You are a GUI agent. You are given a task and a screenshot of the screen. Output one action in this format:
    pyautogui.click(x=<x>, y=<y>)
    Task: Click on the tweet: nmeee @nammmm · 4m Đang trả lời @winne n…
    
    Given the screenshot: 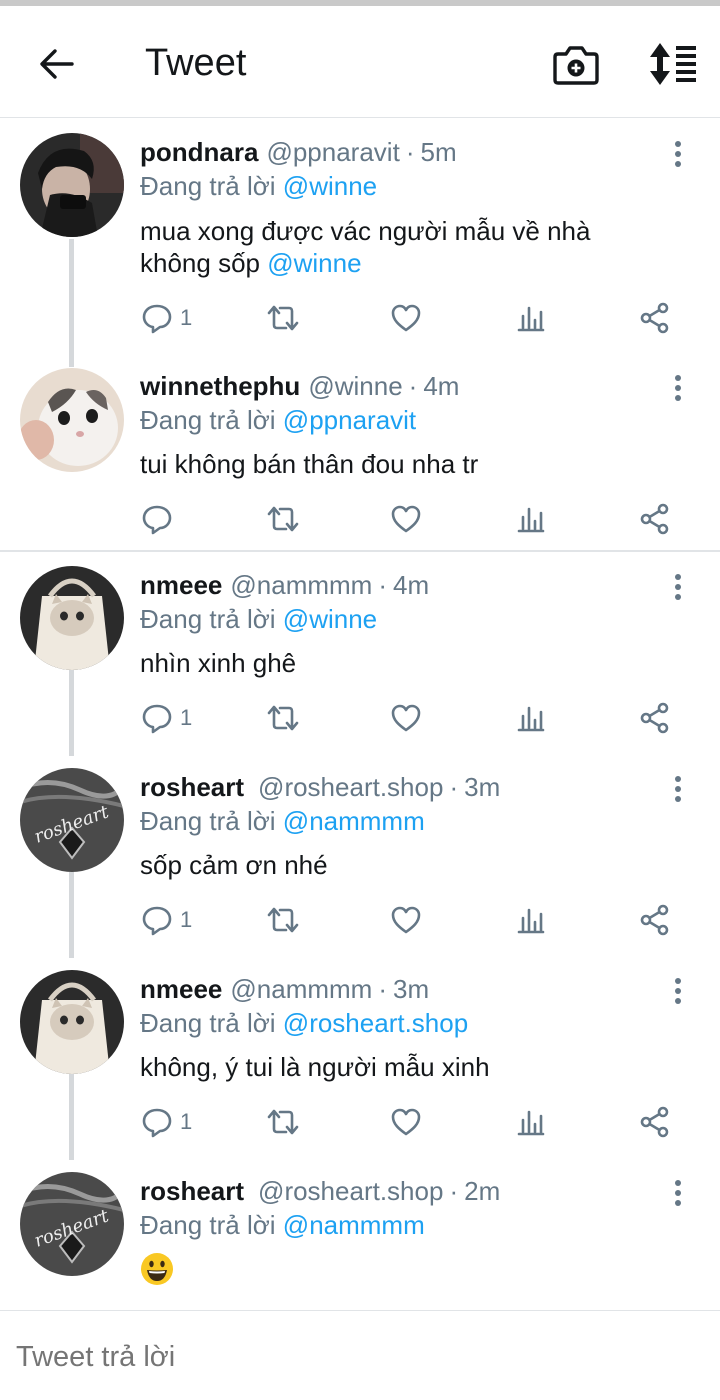 What is the action you would take?
    pyautogui.click(x=360, y=653)
    